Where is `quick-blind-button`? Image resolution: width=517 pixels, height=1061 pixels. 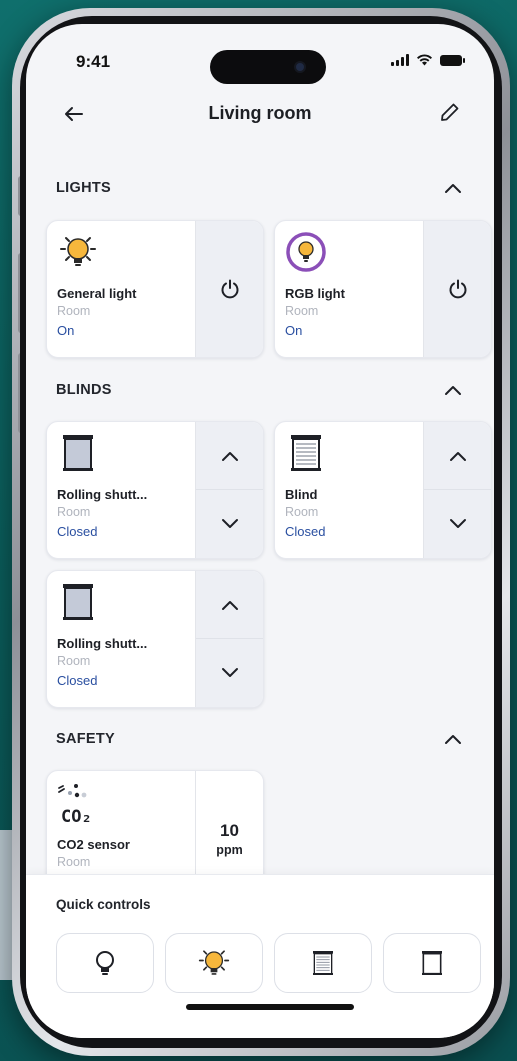
quick-blind-button is located at coordinates (323, 963).